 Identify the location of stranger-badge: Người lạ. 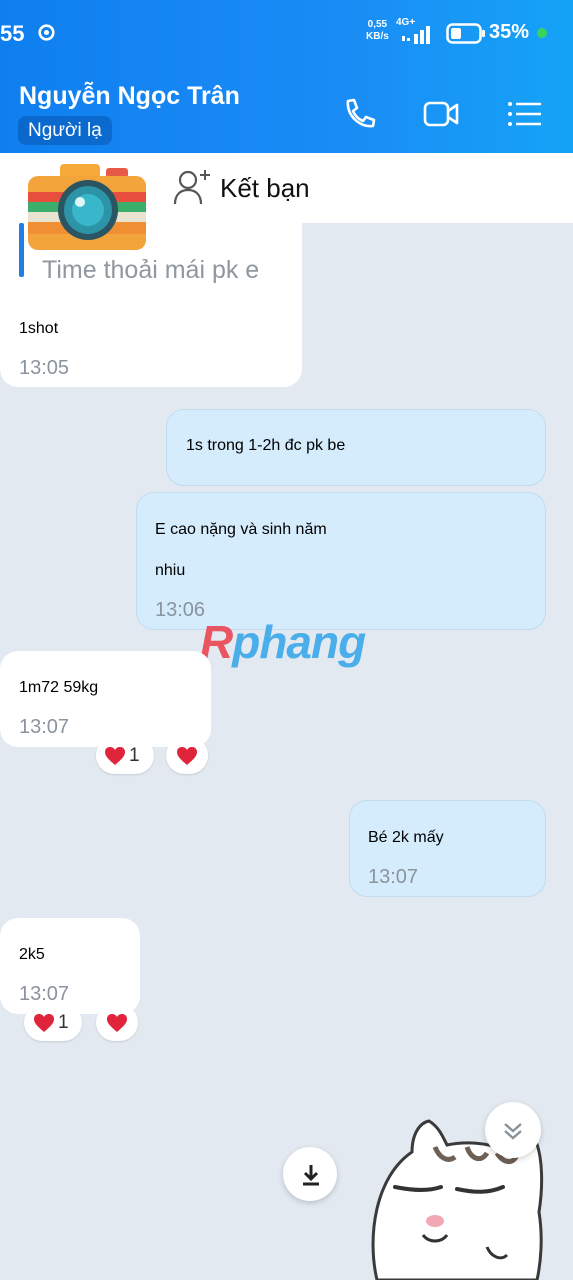
(65, 130).